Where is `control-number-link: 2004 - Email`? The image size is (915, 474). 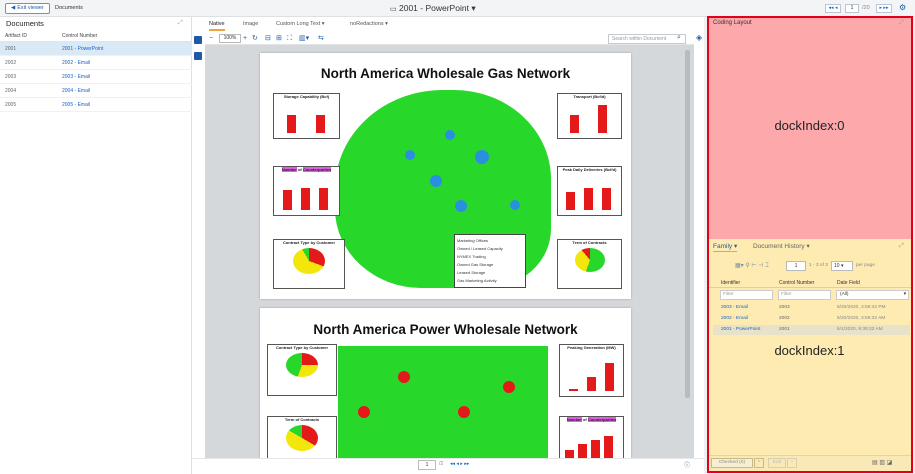 control-number-link: 2004 - Email is located at coordinates (76, 91).